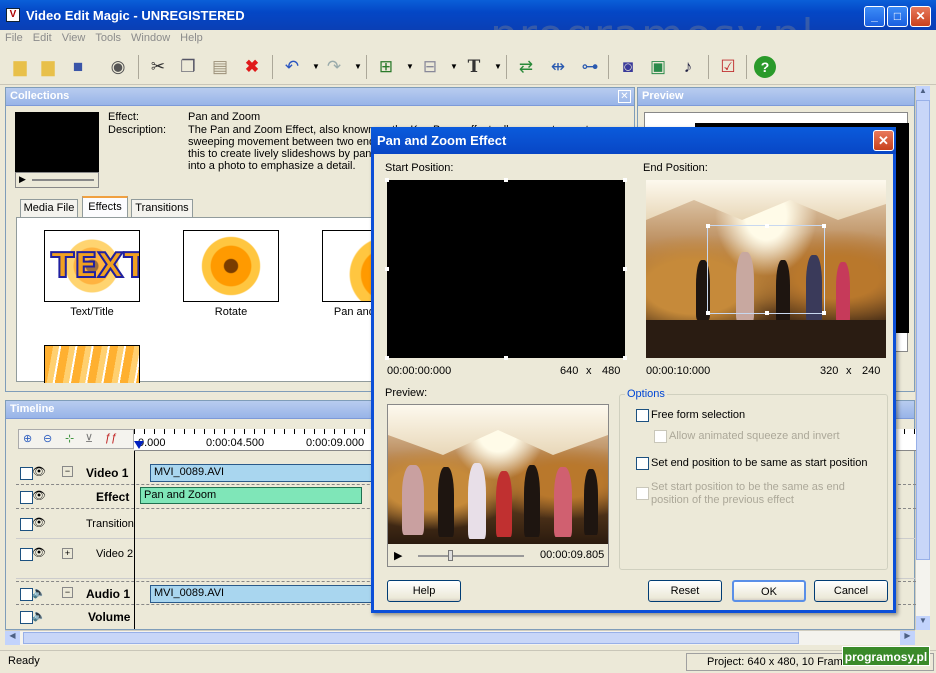 The height and width of the screenshot is (673, 936). I want to click on ok-button: OK, so click(769, 591).